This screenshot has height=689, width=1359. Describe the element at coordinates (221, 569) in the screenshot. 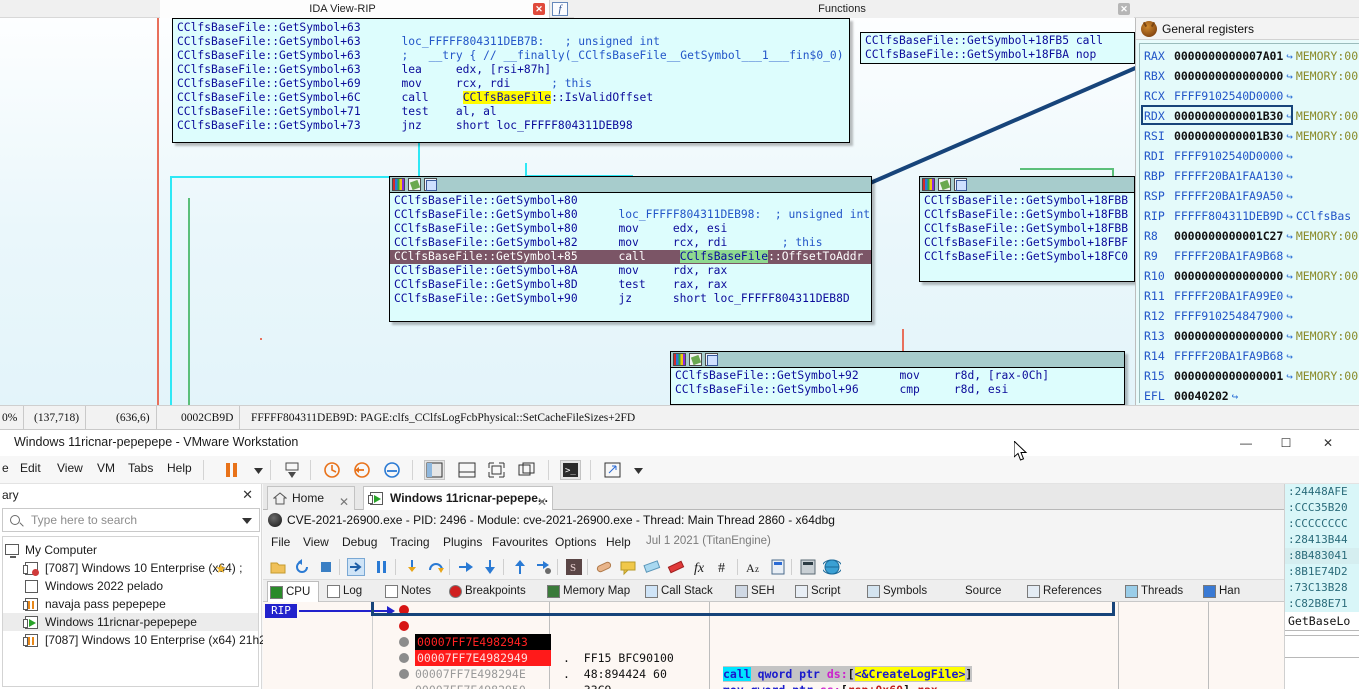

I see `favorite-star-icon: ★` at that location.